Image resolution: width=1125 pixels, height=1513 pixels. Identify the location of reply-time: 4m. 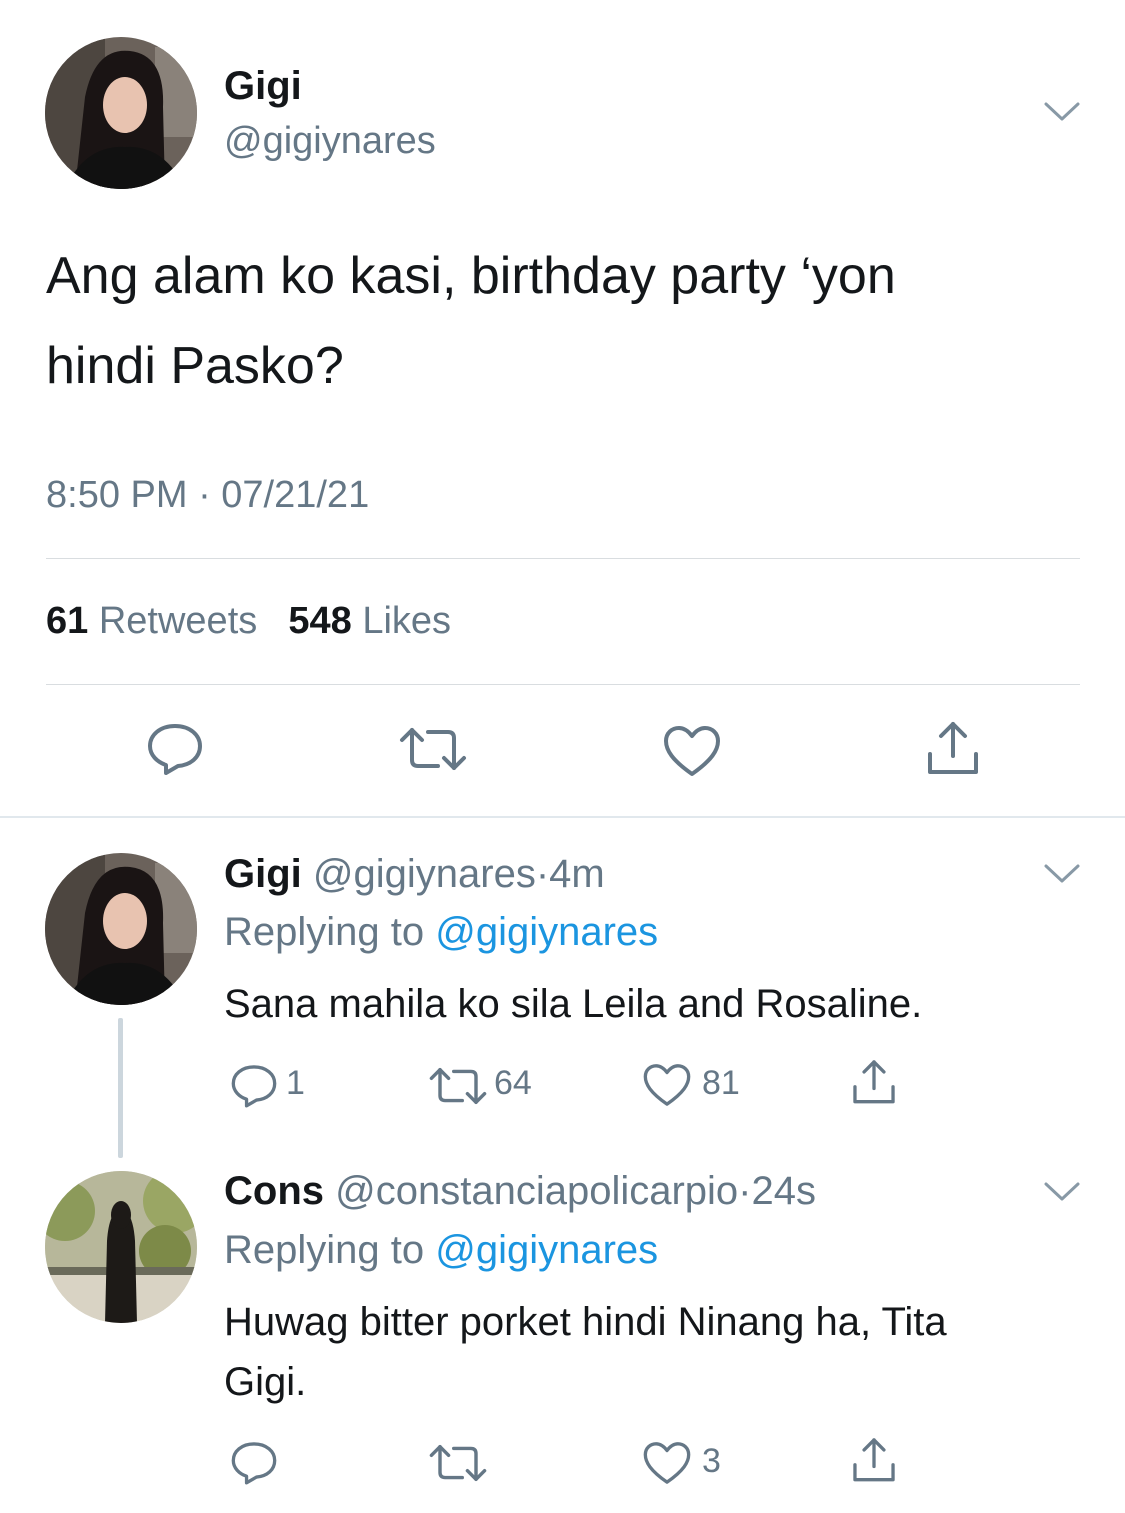
(577, 874).